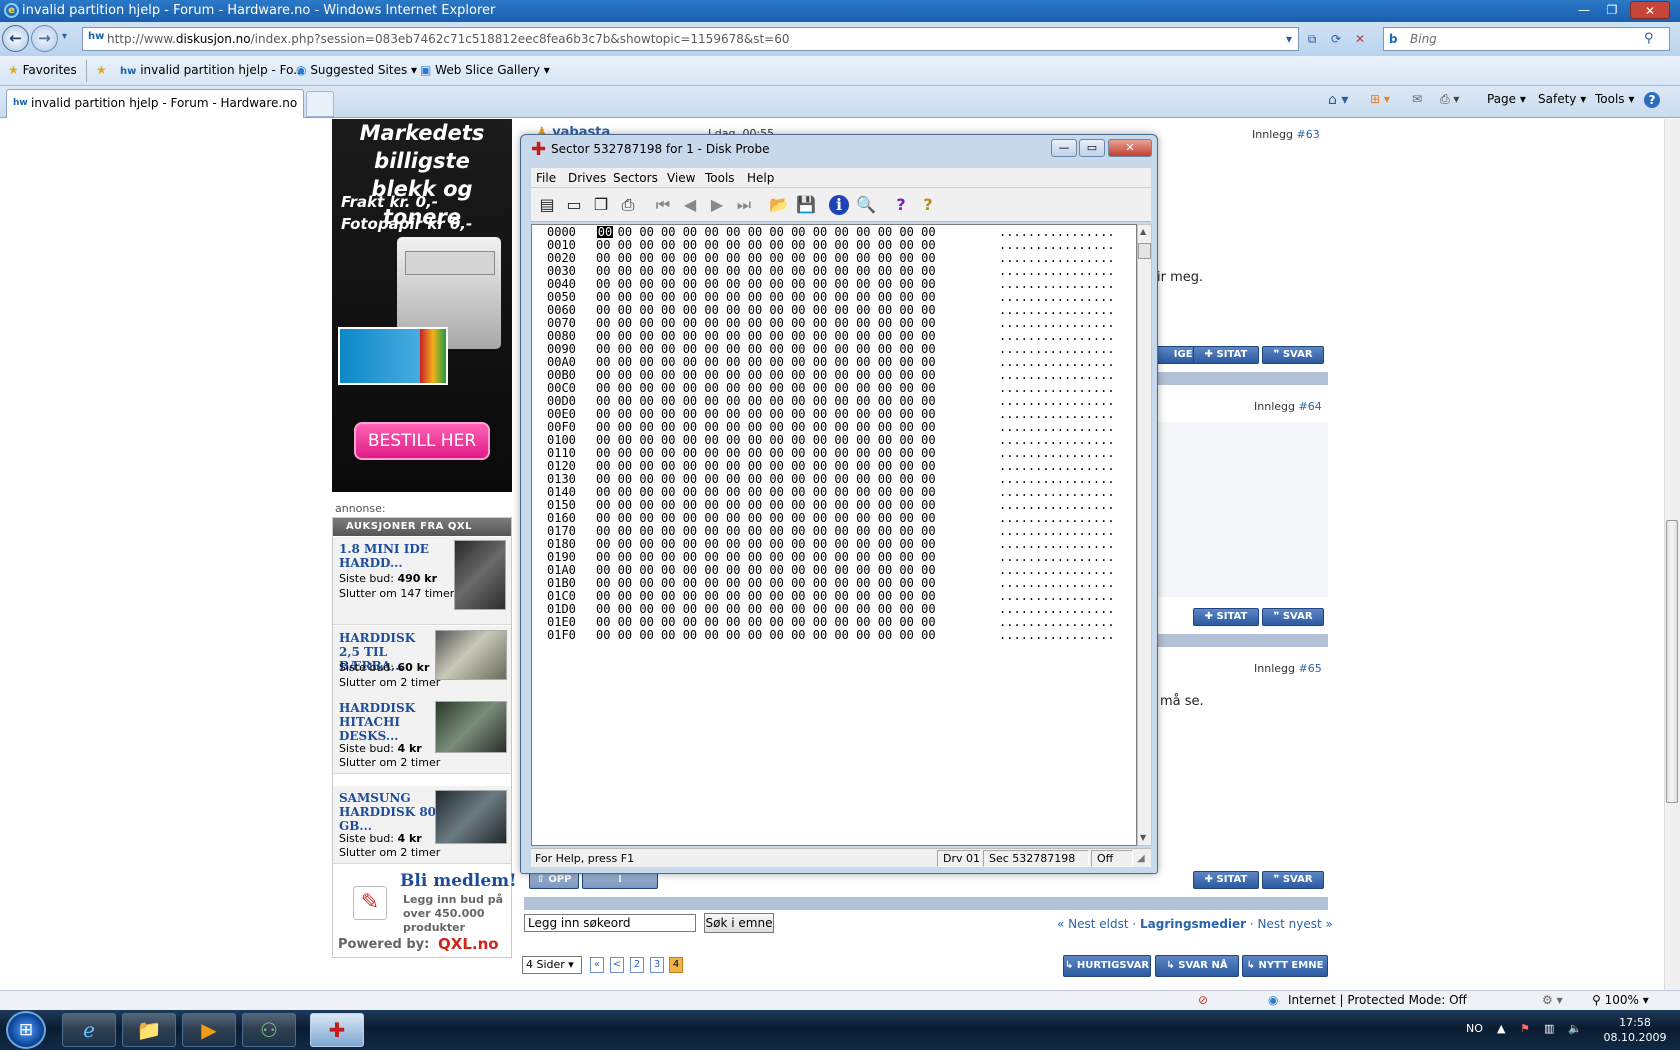  I want to click on new-tab-button, so click(320, 104).